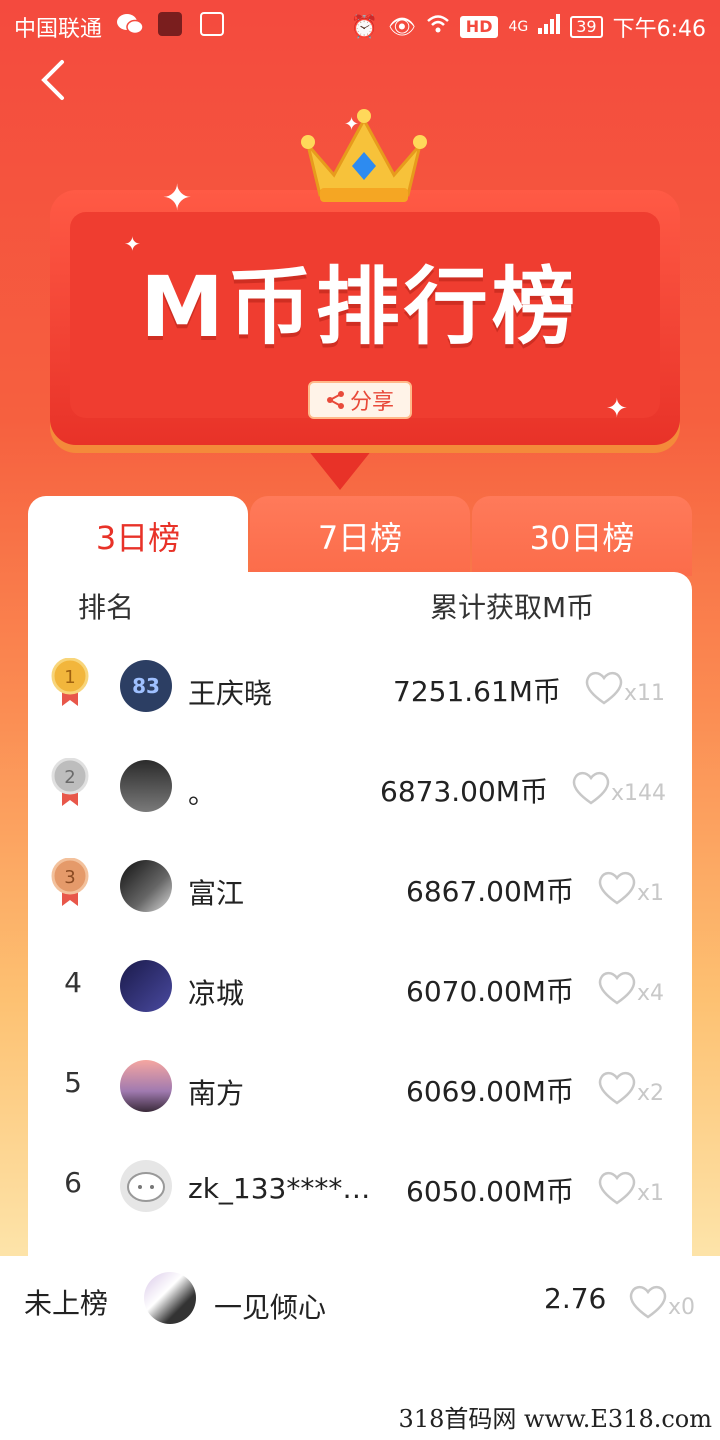 This screenshot has width=720, height=1440. Describe the element at coordinates (586, 27) in the screenshot. I see `battery-indicator: 39` at that location.